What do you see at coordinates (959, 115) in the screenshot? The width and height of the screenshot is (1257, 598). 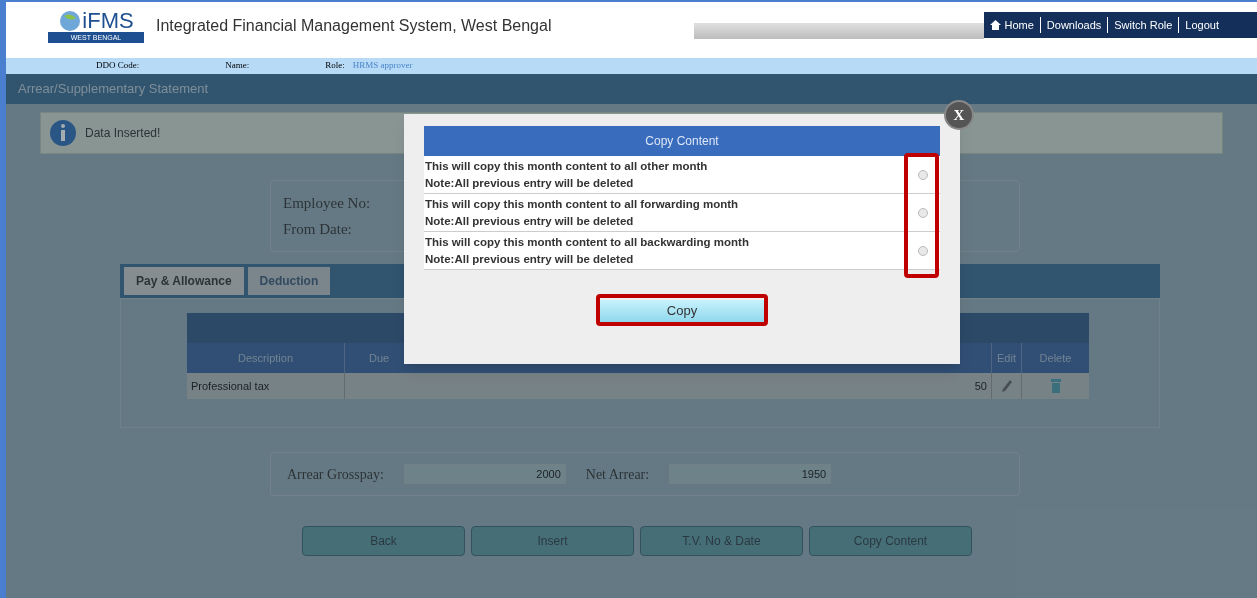 I see `close-button: X` at bounding box center [959, 115].